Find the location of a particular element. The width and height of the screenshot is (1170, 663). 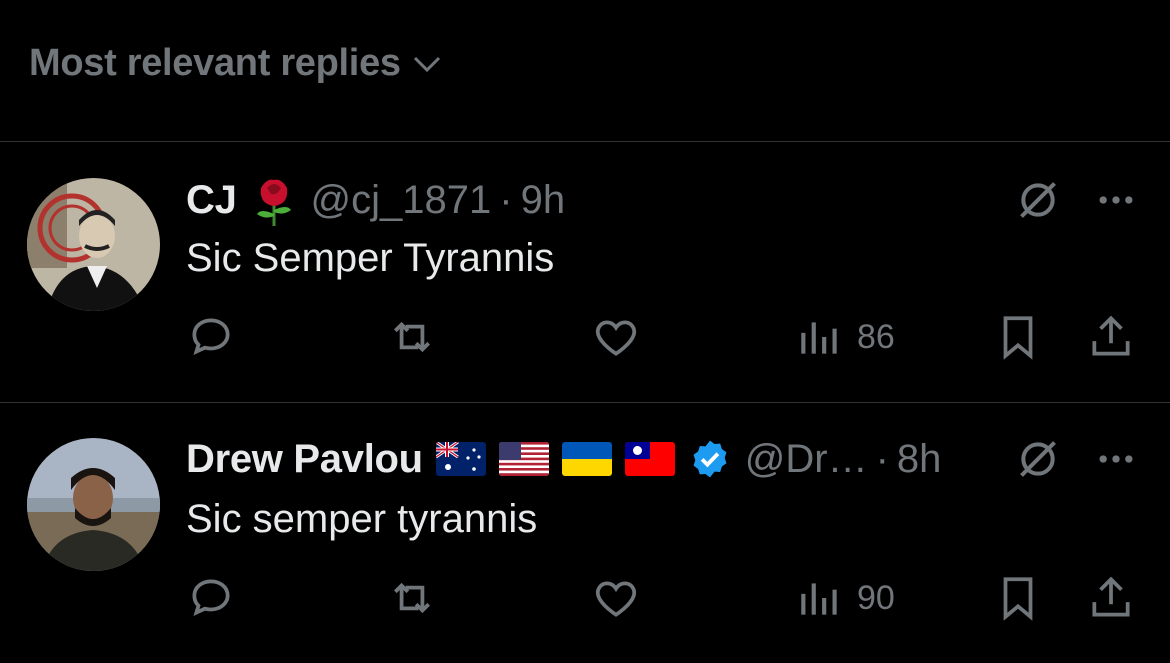

australia-flag-icon is located at coordinates (460, 459).